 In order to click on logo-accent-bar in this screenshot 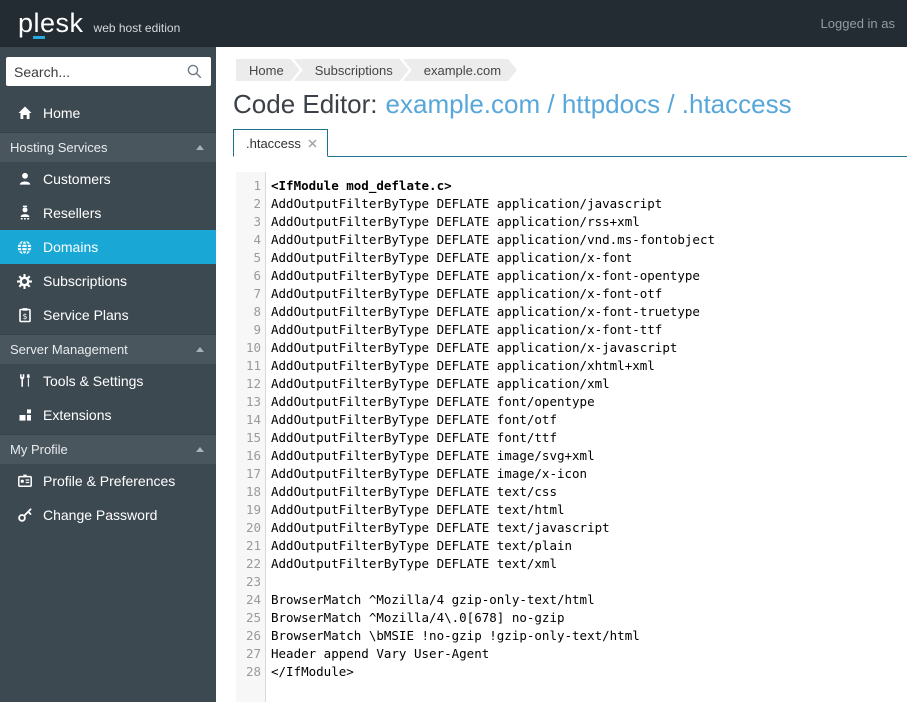, I will do `click(39, 37)`.